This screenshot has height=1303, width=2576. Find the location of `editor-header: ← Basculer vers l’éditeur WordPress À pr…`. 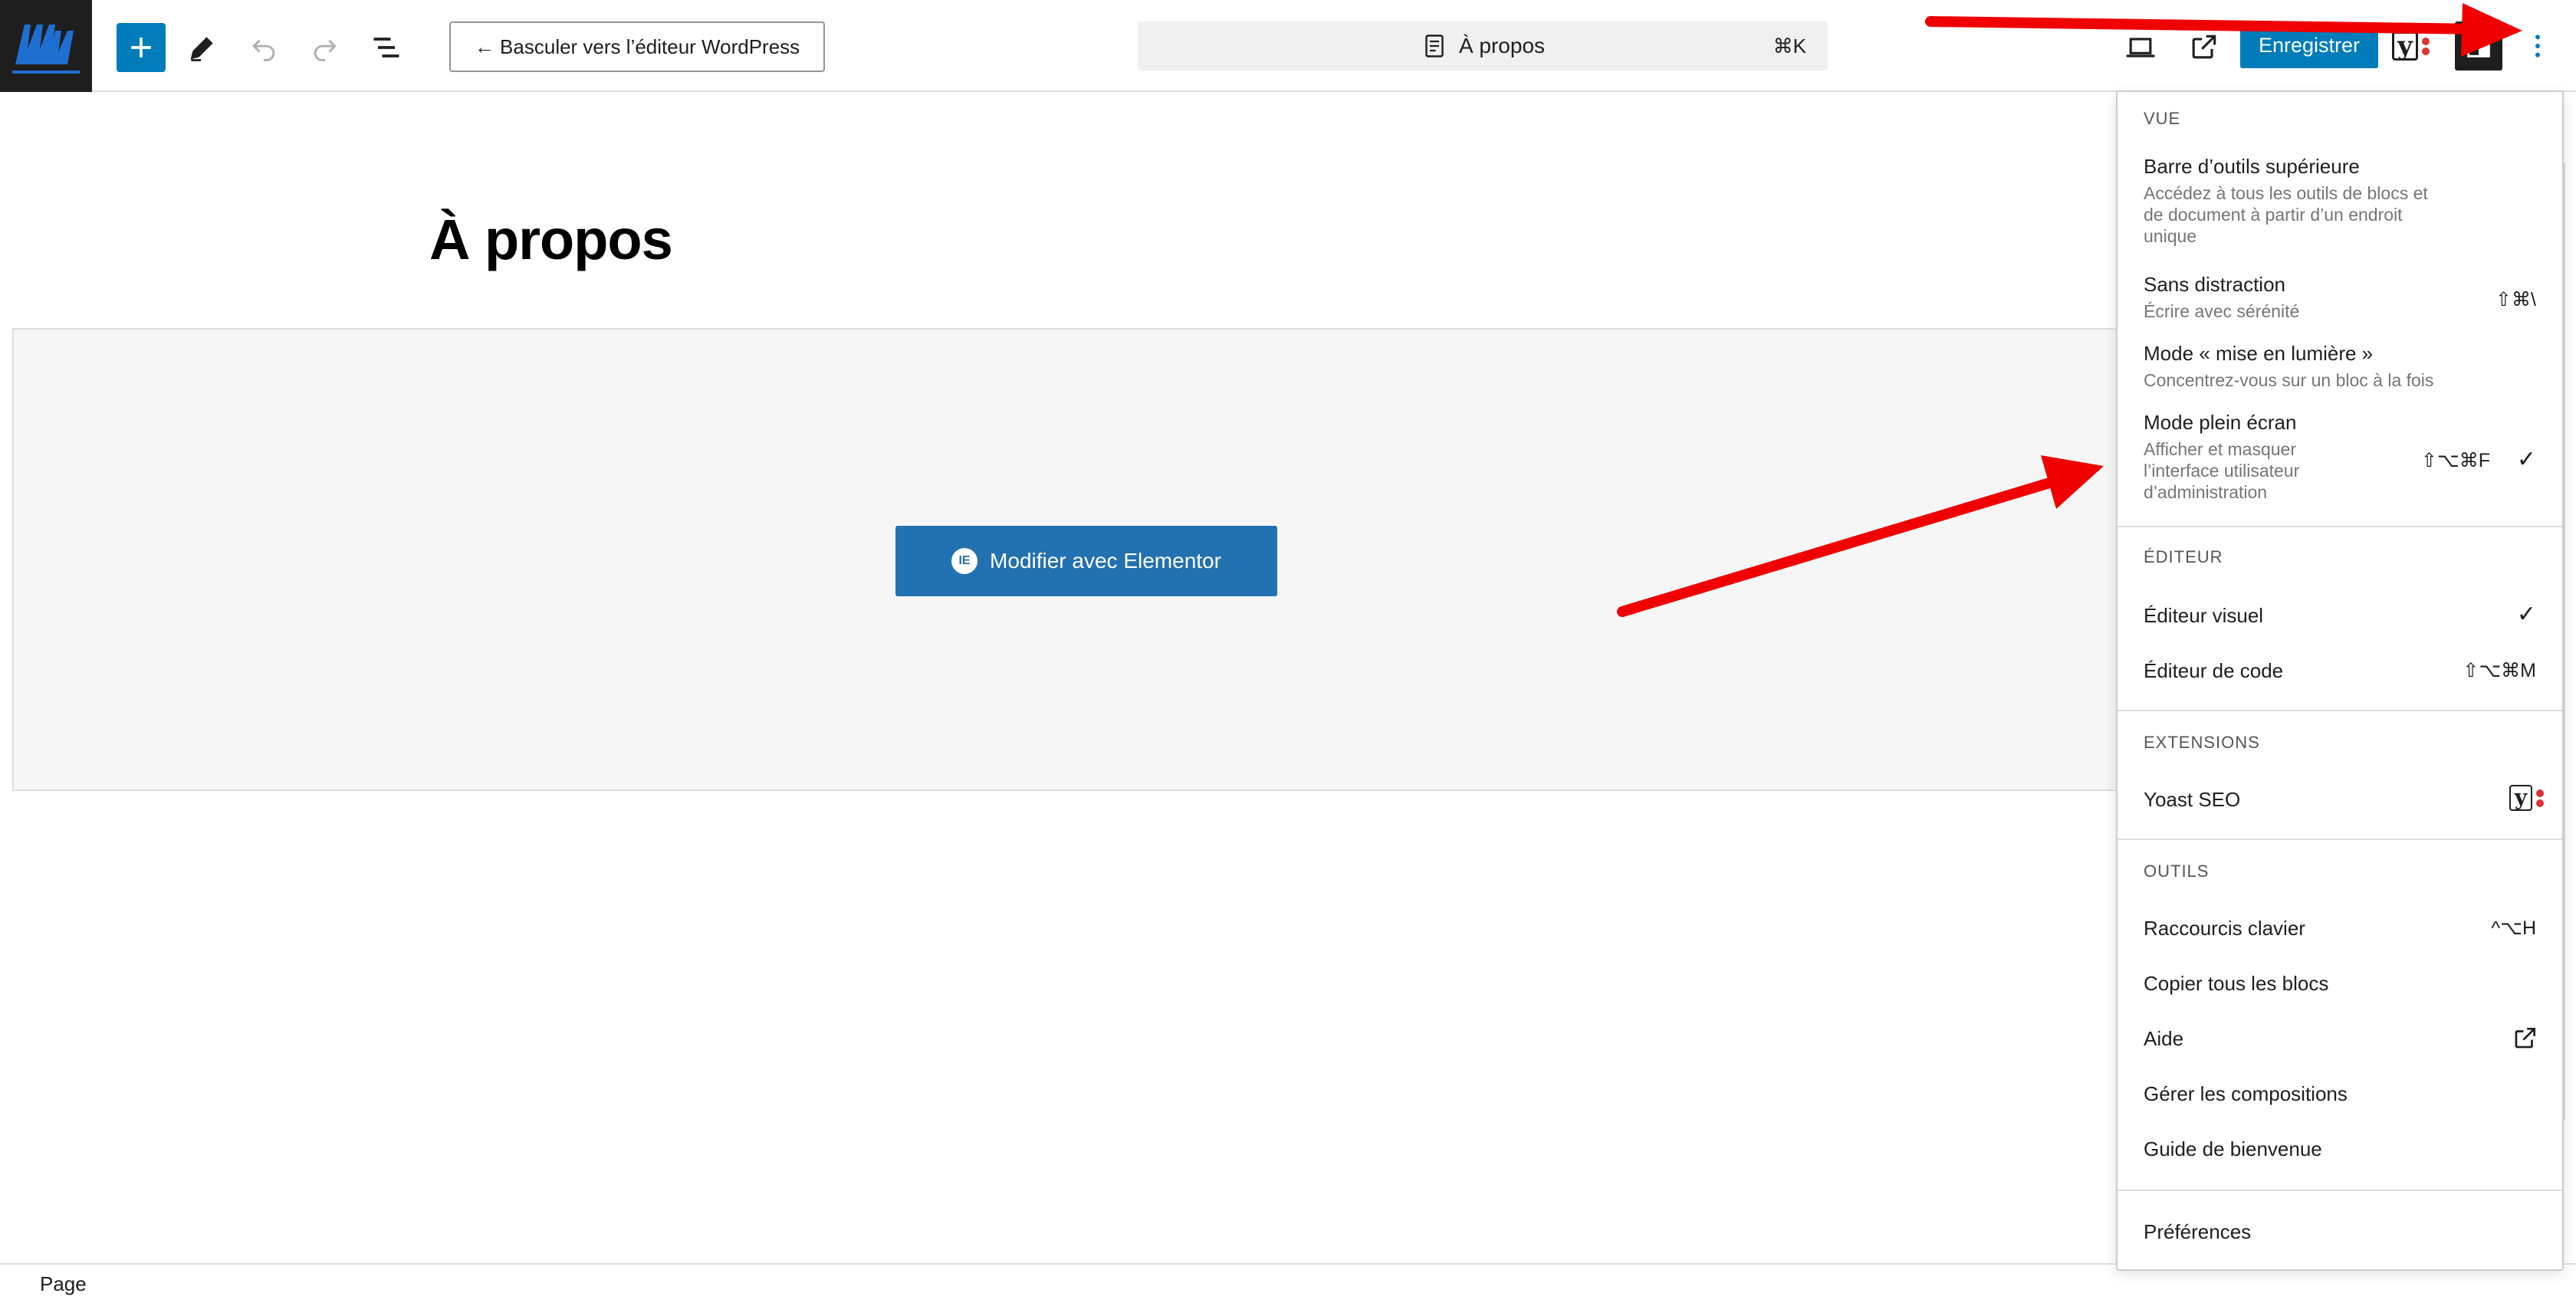

editor-header: ← Basculer vers l’éditeur WordPress À pr… is located at coordinates (1288, 46).